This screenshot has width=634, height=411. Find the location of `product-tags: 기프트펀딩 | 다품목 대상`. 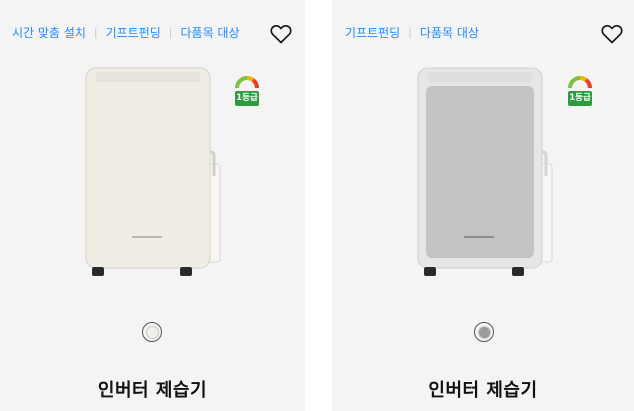

product-tags: 기프트펀딩 | 다품목 대상 is located at coordinates (412, 32).